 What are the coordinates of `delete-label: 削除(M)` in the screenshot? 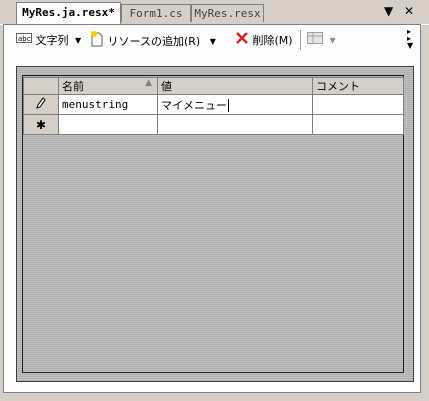 It's located at (272, 40).